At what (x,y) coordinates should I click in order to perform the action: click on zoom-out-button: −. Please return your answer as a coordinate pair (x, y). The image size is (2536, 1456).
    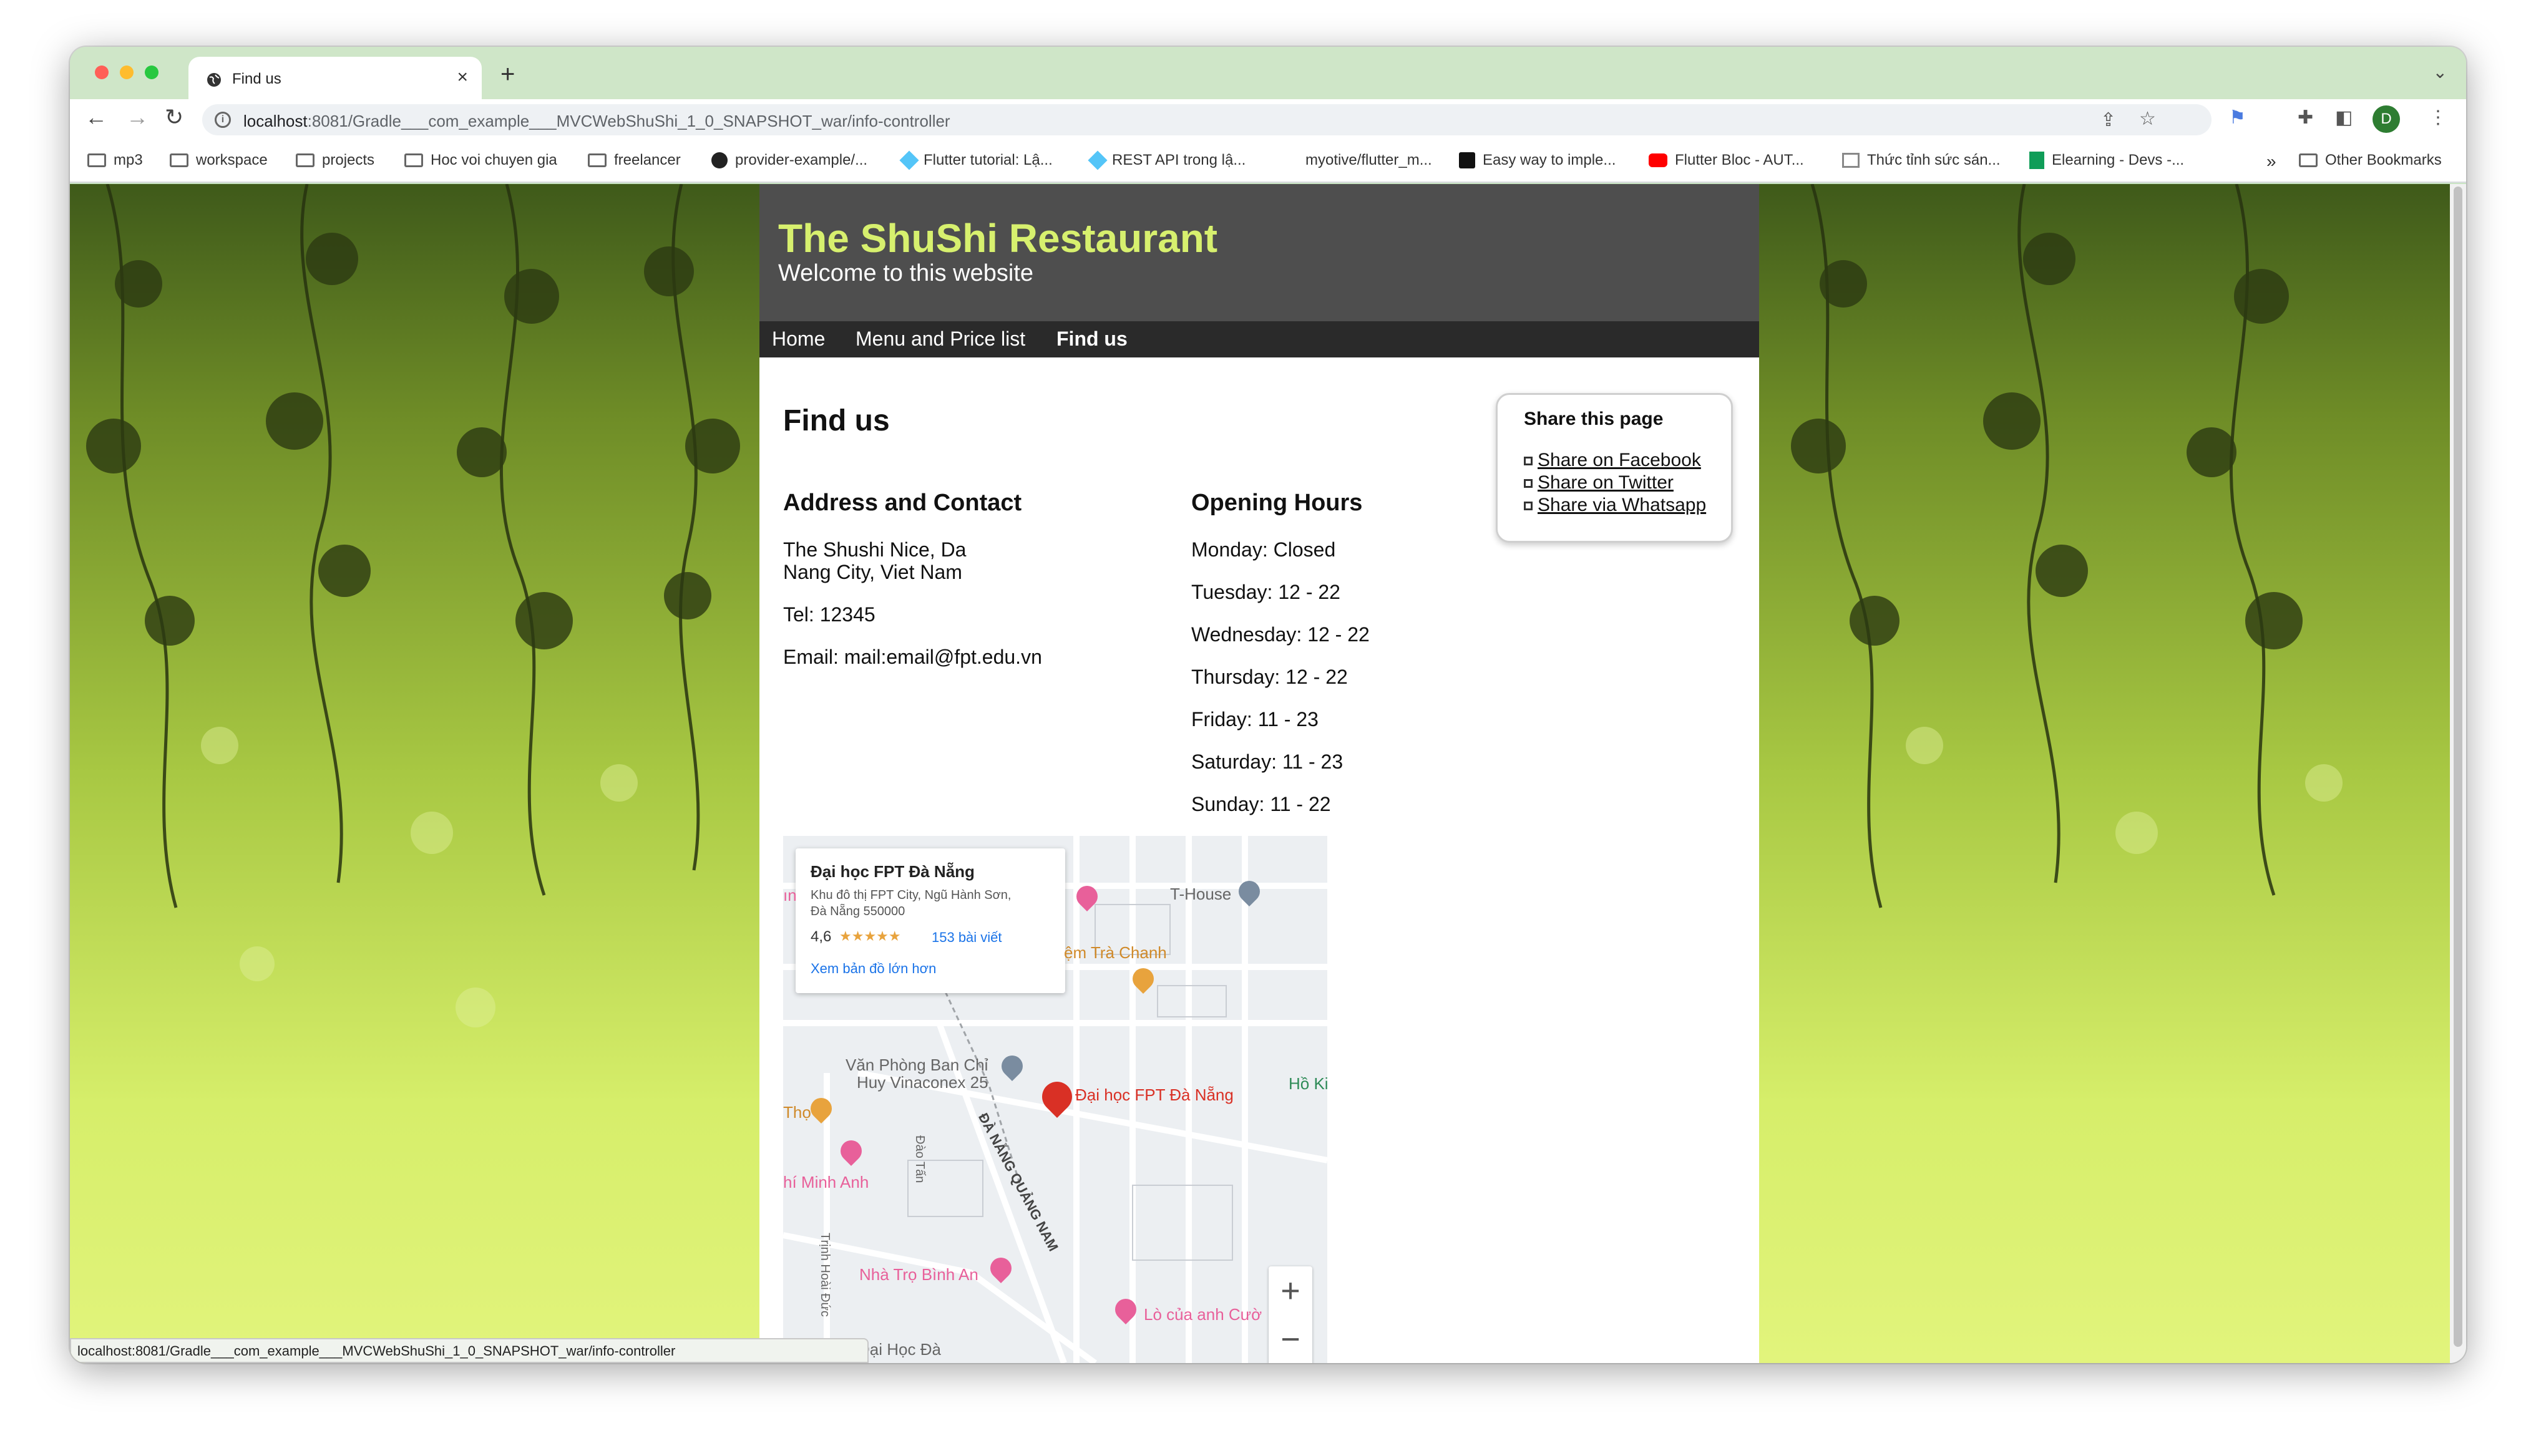
    Looking at the image, I should click on (1290, 1339).